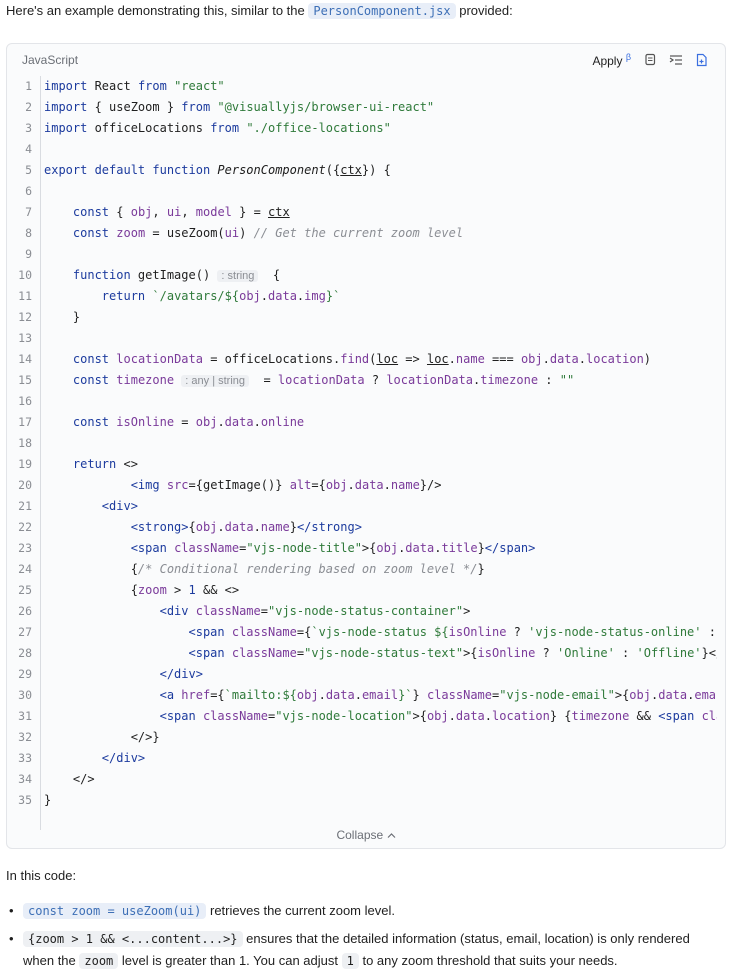 Image resolution: width=741 pixels, height=980 pixels. What do you see at coordinates (380, 506) in the screenshot?
I see `code-text: <div>` at bounding box center [380, 506].